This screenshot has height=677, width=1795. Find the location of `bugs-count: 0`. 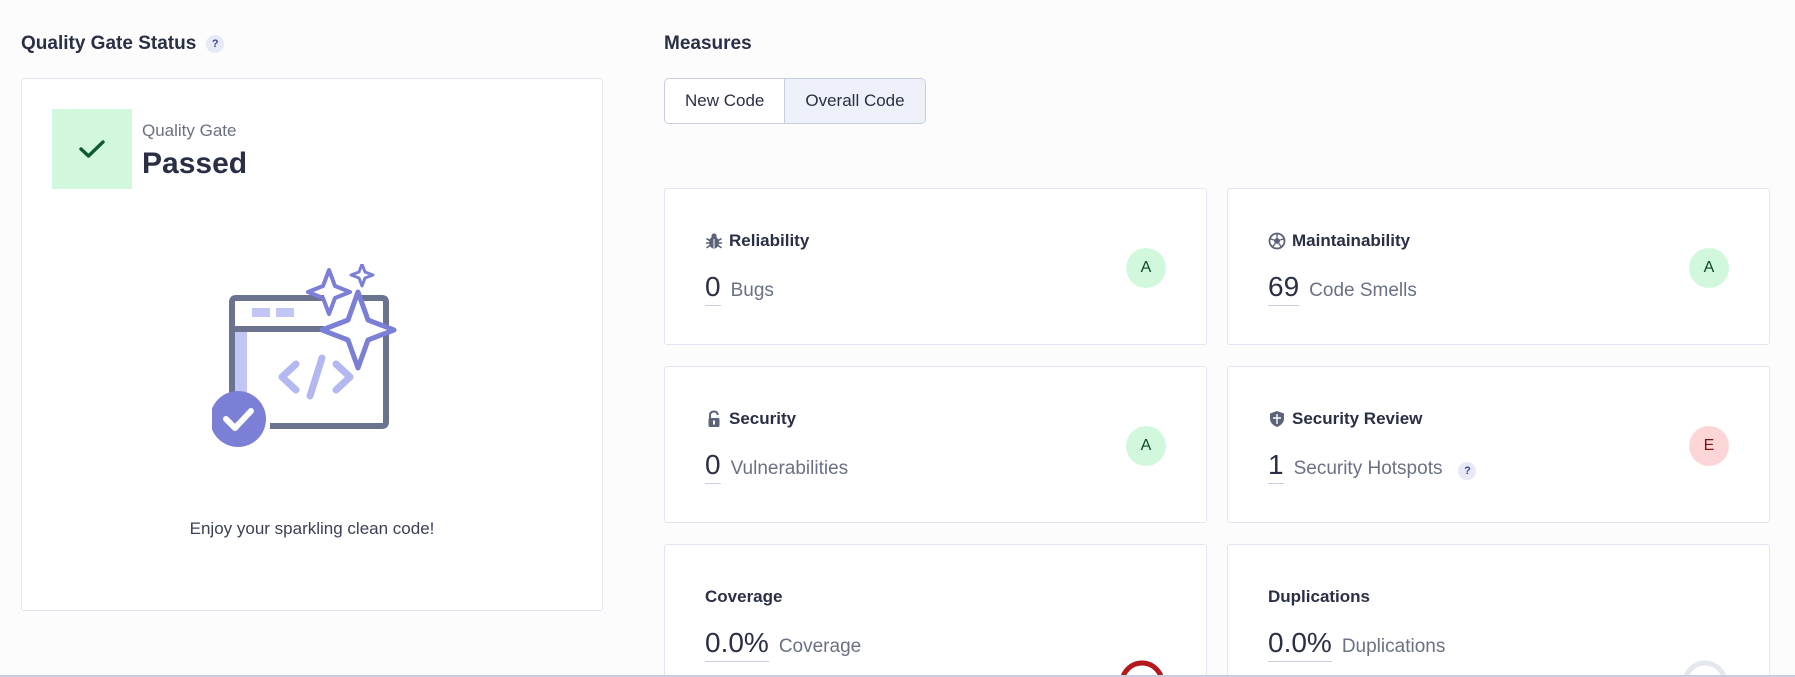

bugs-count: 0 is located at coordinates (713, 288).